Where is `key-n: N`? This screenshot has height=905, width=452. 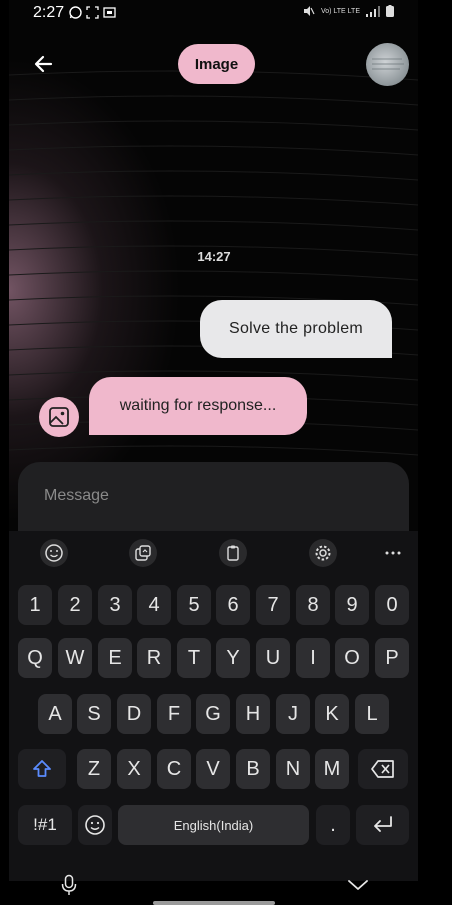
key-n: N is located at coordinates (293, 769).